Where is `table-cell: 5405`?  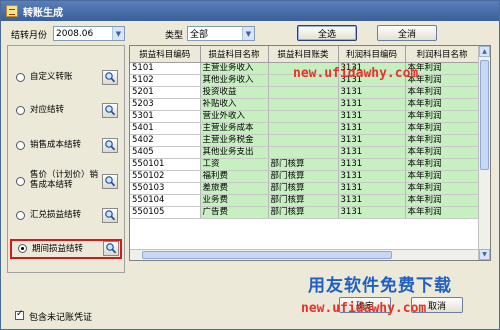
table-cell: 5405 is located at coordinates (165, 152).